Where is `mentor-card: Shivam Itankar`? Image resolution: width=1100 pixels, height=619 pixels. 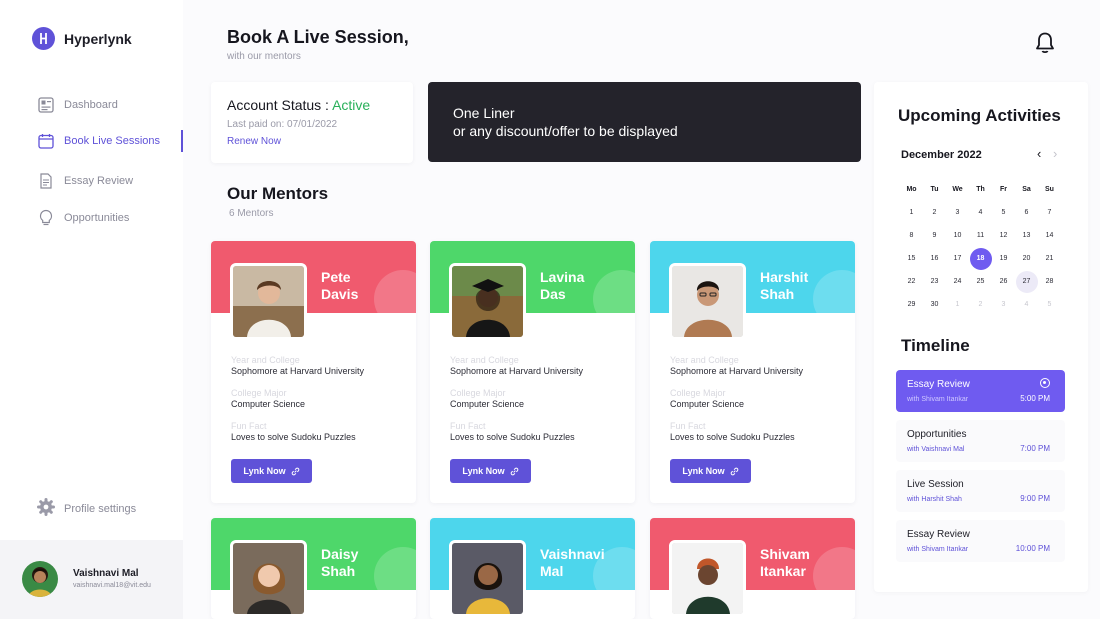
mentor-card: Shivam Itankar is located at coordinates (752, 568).